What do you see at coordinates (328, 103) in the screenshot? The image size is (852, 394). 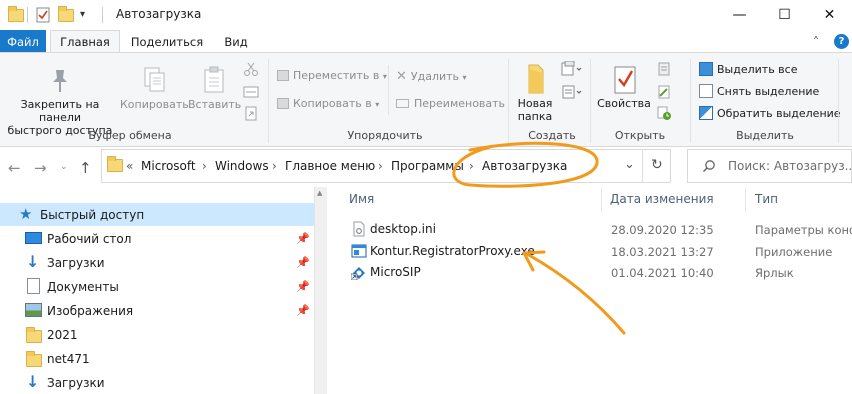 I see `copy-to-button: Копировать в ▾` at bounding box center [328, 103].